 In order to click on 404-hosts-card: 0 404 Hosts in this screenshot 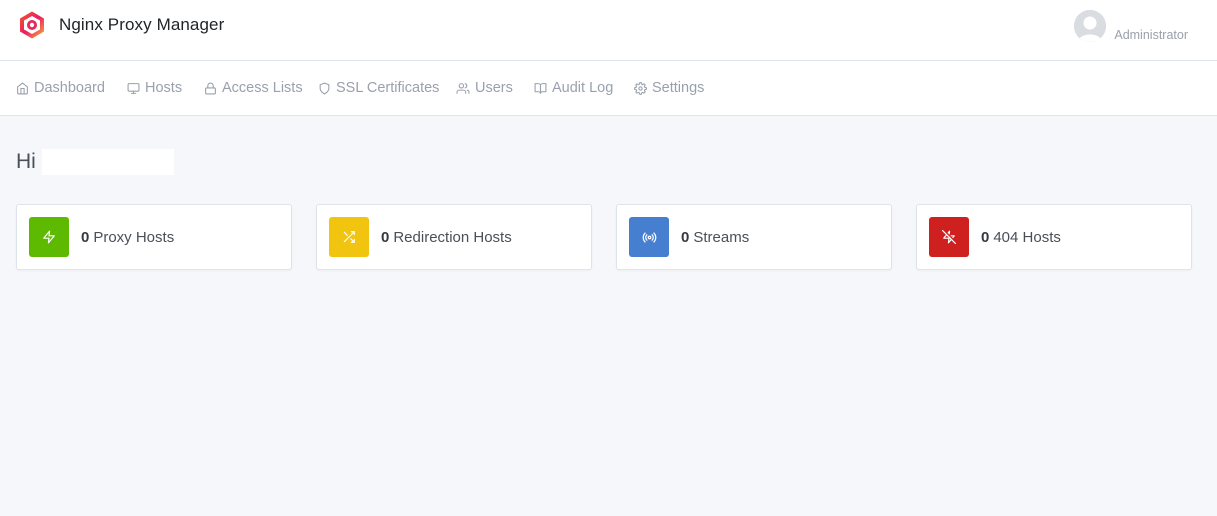, I will do `click(1054, 237)`.